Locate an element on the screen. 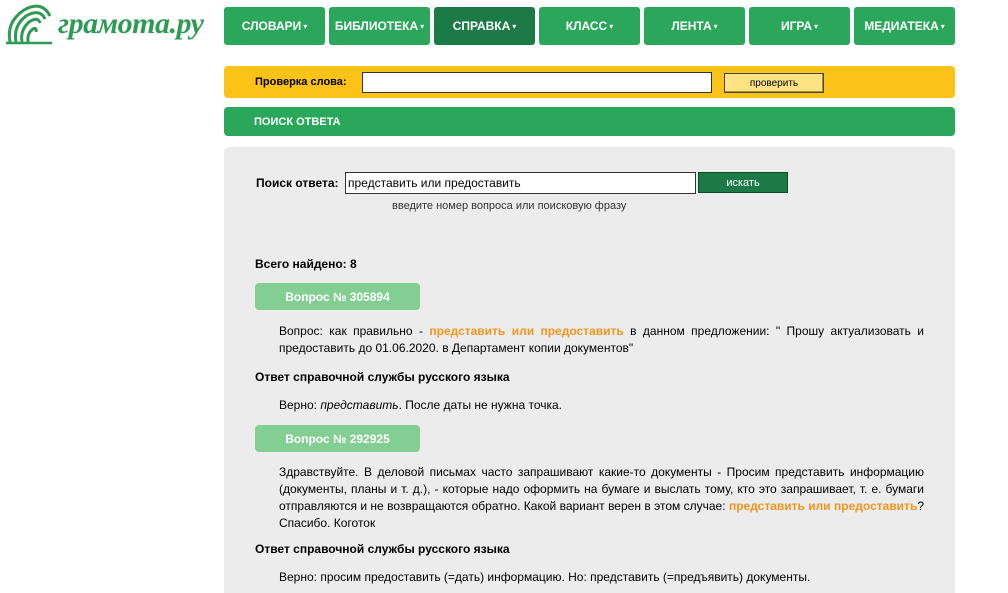 Image resolution: width=1008 pixels, height=593 pixels. search-button: искать is located at coordinates (743, 182).